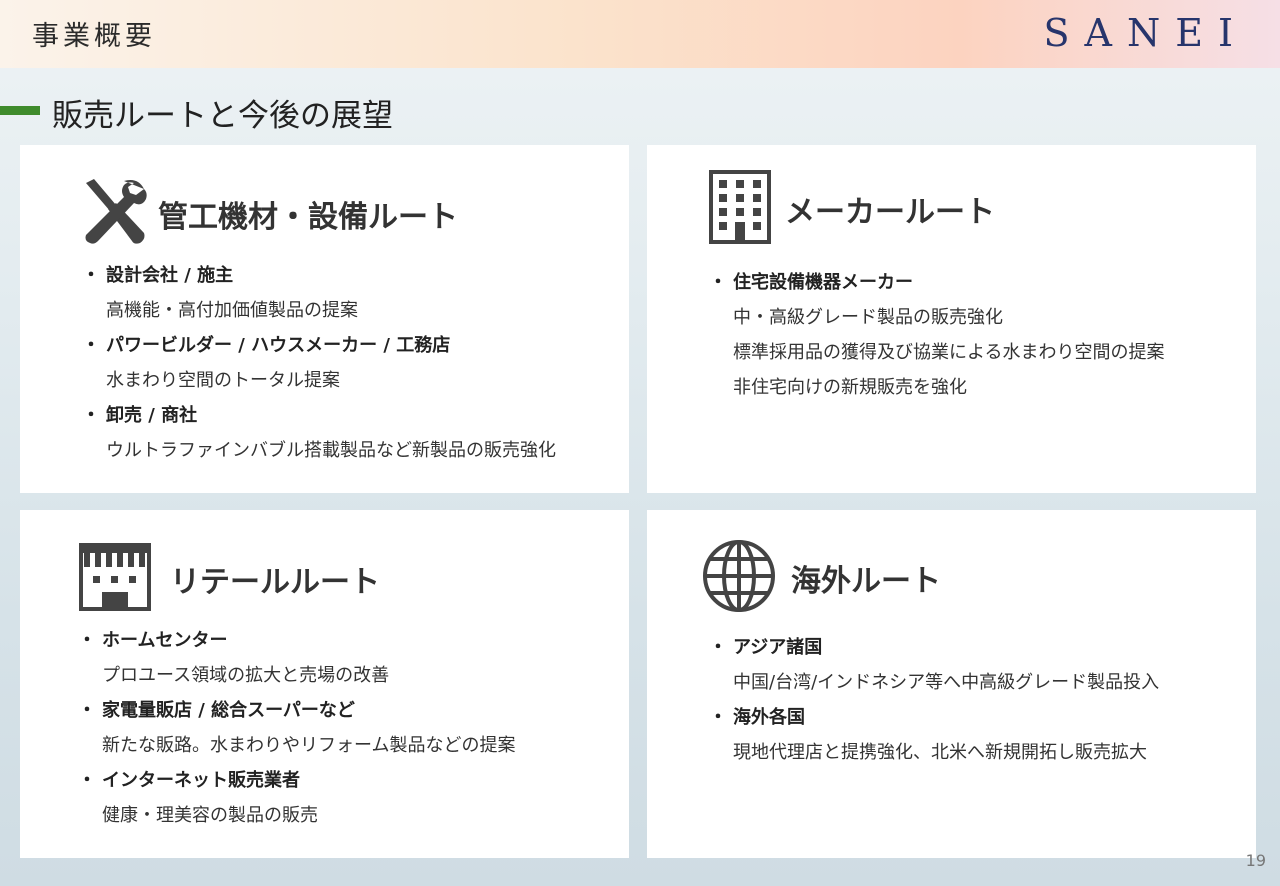  I want to click on card-title: 海外ルート, so click(866, 581).